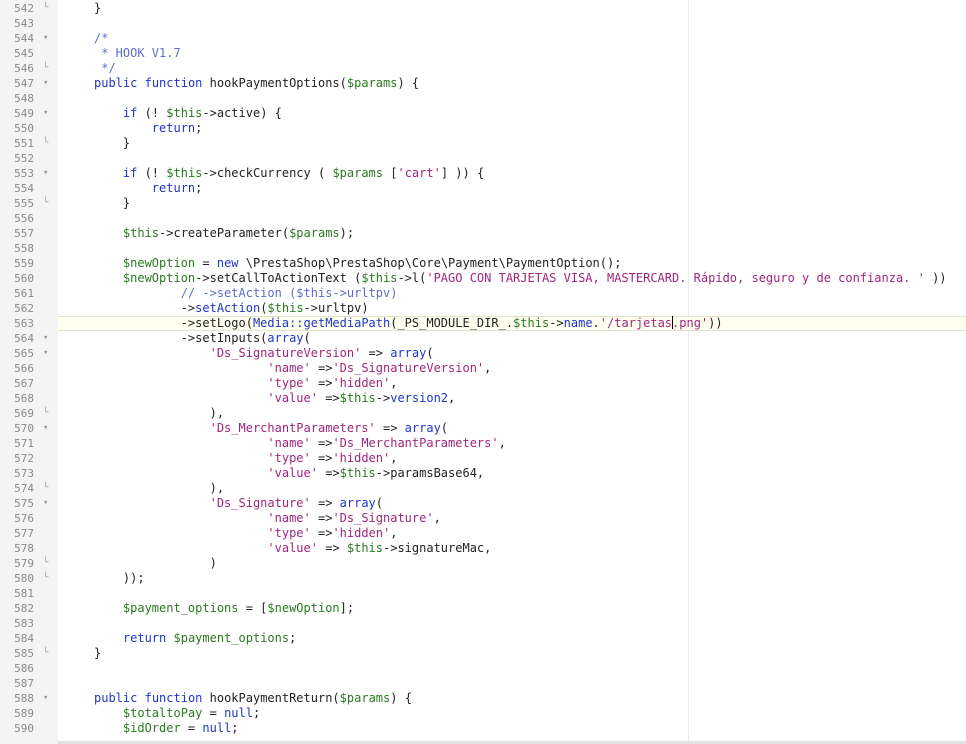  What do you see at coordinates (155, 563) in the screenshot?
I see `code-line: )` at bounding box center [155, 563].